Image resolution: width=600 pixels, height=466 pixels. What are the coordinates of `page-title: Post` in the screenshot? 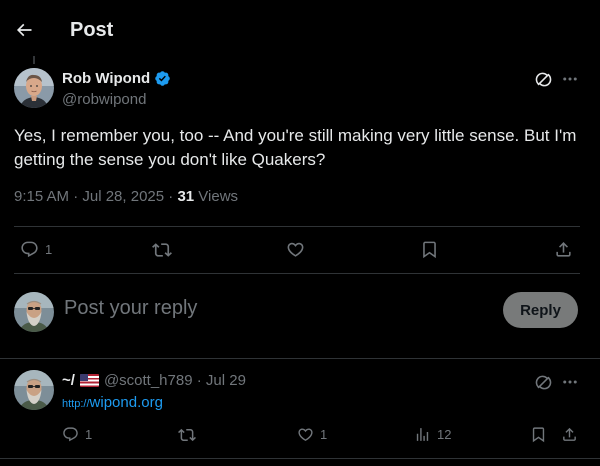 It's located at (92, 30).